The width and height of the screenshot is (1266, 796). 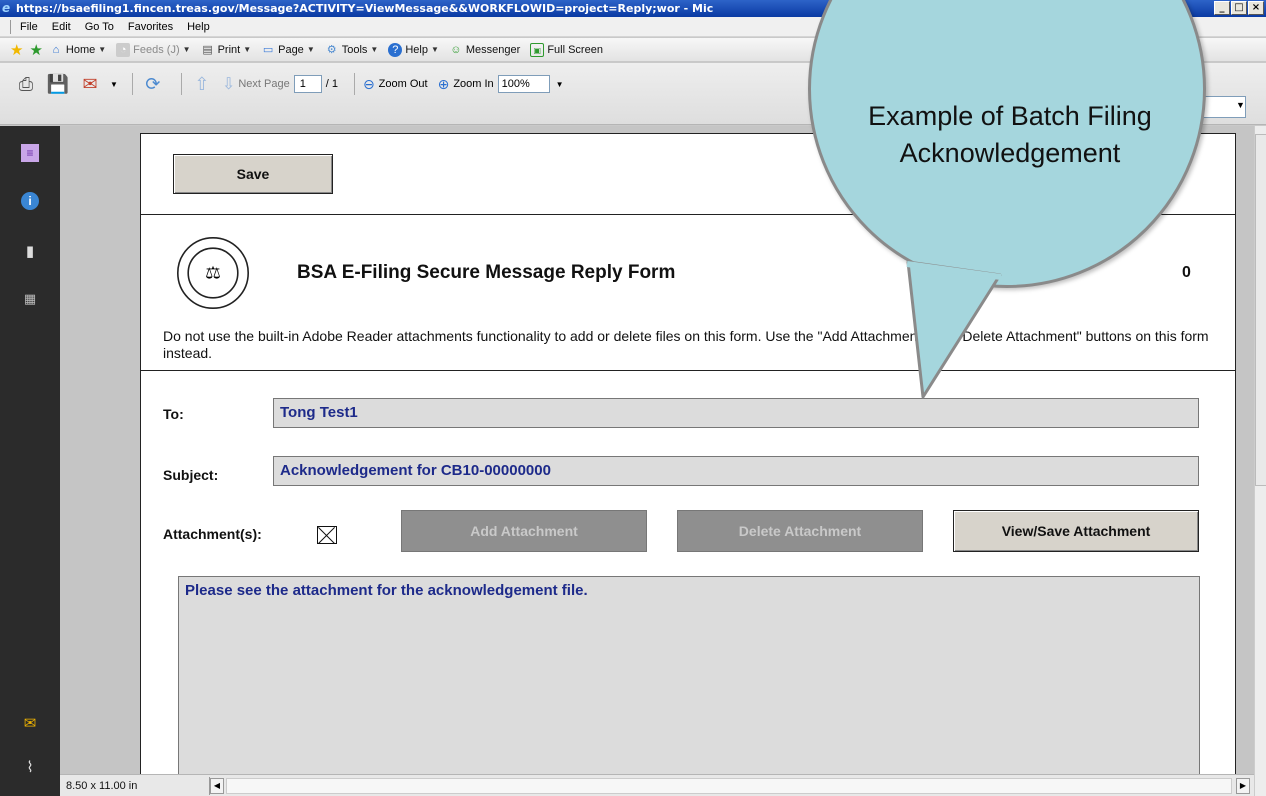 I want to click on browser-e-icon: e, so click(x=6, y=8).